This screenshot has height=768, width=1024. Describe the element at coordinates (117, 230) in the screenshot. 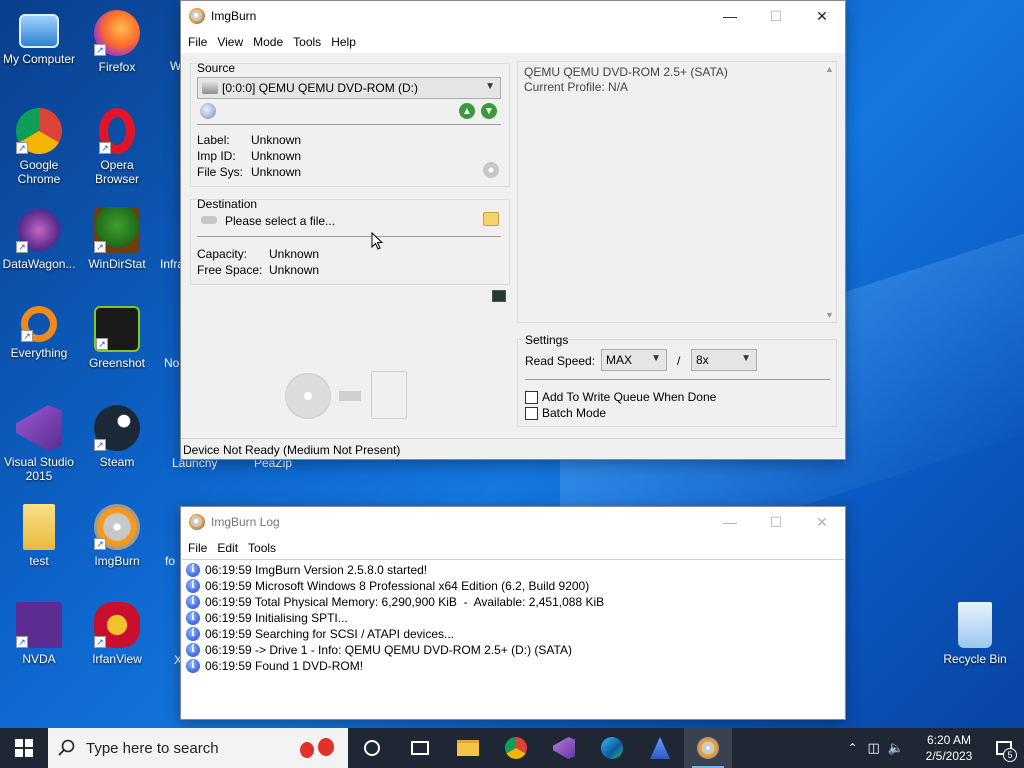

I see `windirstat-icon: ↗` at that location.